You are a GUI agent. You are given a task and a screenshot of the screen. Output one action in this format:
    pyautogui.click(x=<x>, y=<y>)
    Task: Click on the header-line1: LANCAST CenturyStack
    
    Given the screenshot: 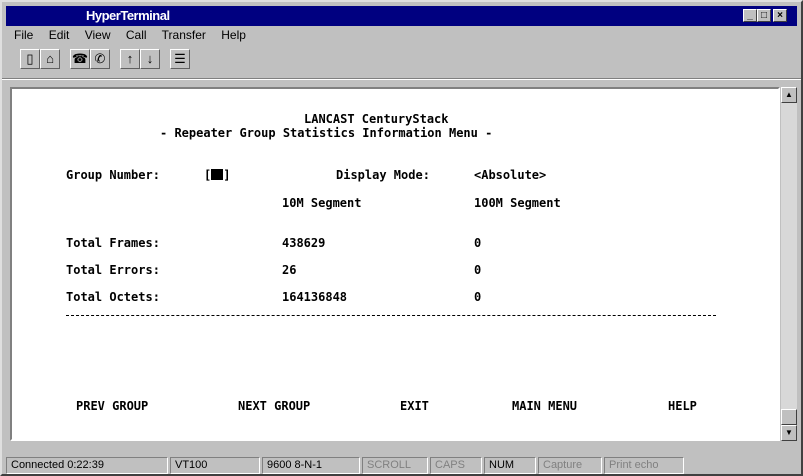 What is the action you would take?
    pyautogui.click(x=376, y=119)
    